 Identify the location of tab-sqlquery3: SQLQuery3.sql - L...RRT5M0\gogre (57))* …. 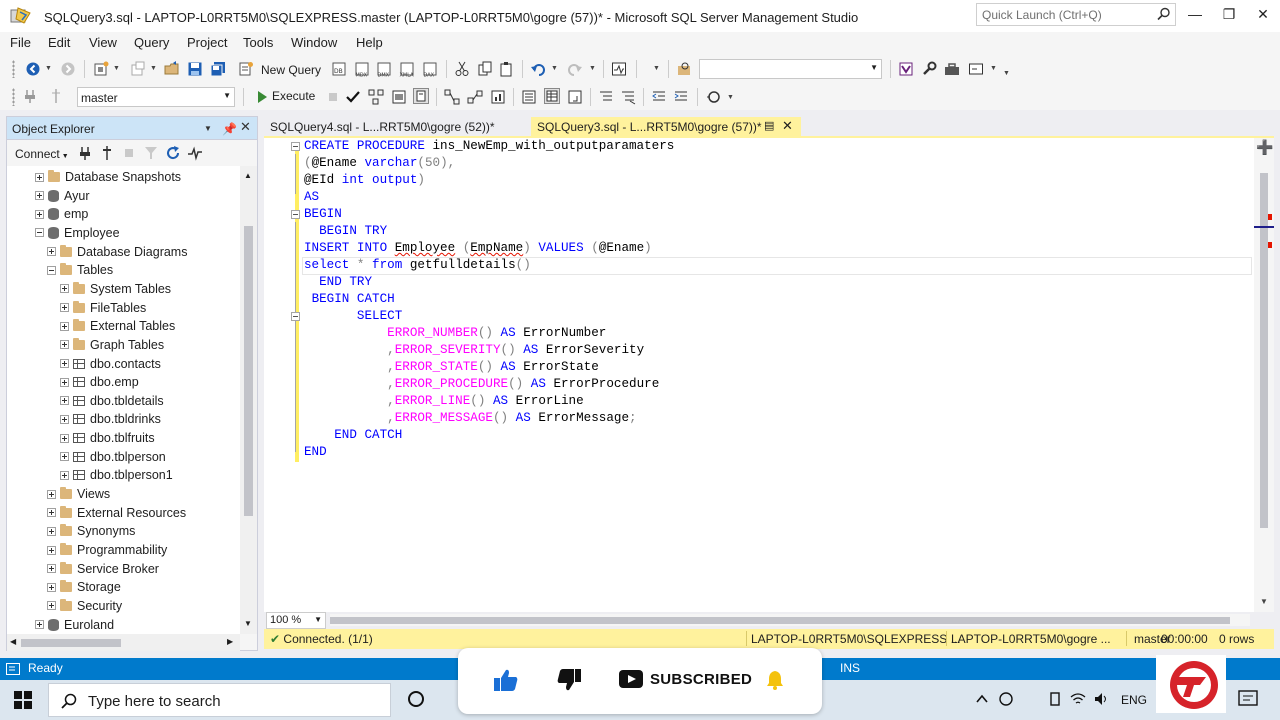
(666, 127).